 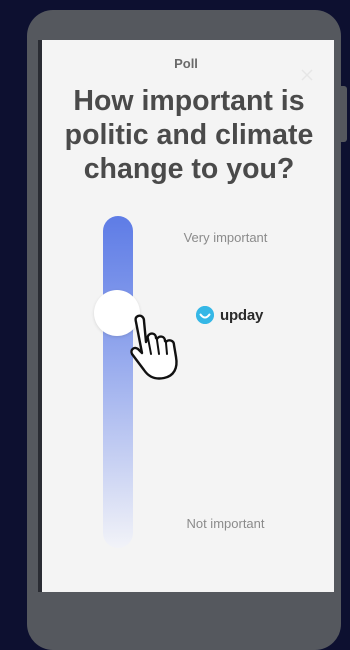 I want to click on brand-name: upday, so click(x=242, y=315).